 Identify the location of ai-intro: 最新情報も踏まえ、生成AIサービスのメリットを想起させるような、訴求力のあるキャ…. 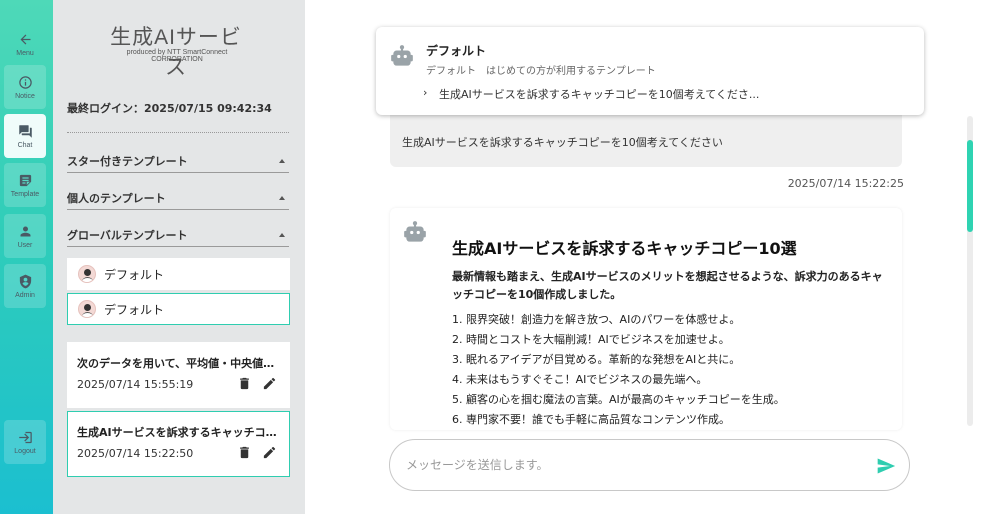
(667, 285).